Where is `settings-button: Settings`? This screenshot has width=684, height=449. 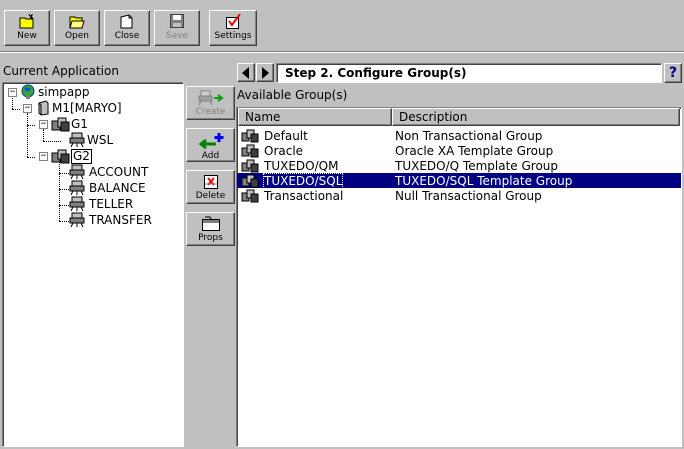 settings-button: Settings is located at coordinates (233, 28).